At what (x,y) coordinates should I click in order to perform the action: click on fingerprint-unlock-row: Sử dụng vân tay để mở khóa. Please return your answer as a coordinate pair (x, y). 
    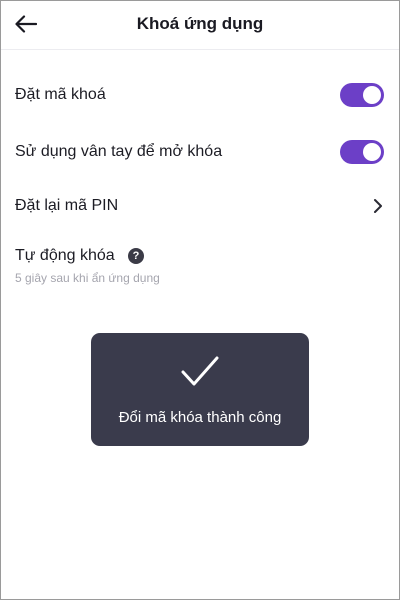
    Looking at the image, I should click on (200, 152).